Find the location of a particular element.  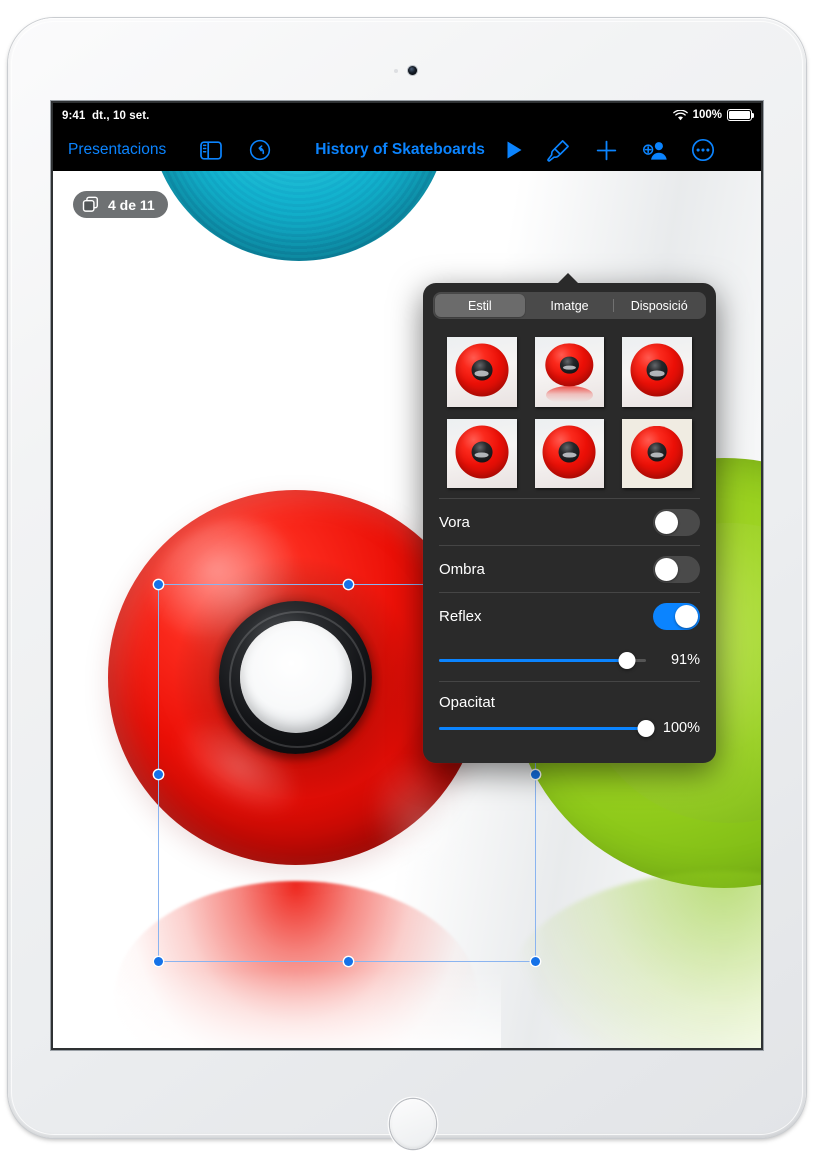

tab-disposicio-label: Disposició is located at coordinates (659, 305).